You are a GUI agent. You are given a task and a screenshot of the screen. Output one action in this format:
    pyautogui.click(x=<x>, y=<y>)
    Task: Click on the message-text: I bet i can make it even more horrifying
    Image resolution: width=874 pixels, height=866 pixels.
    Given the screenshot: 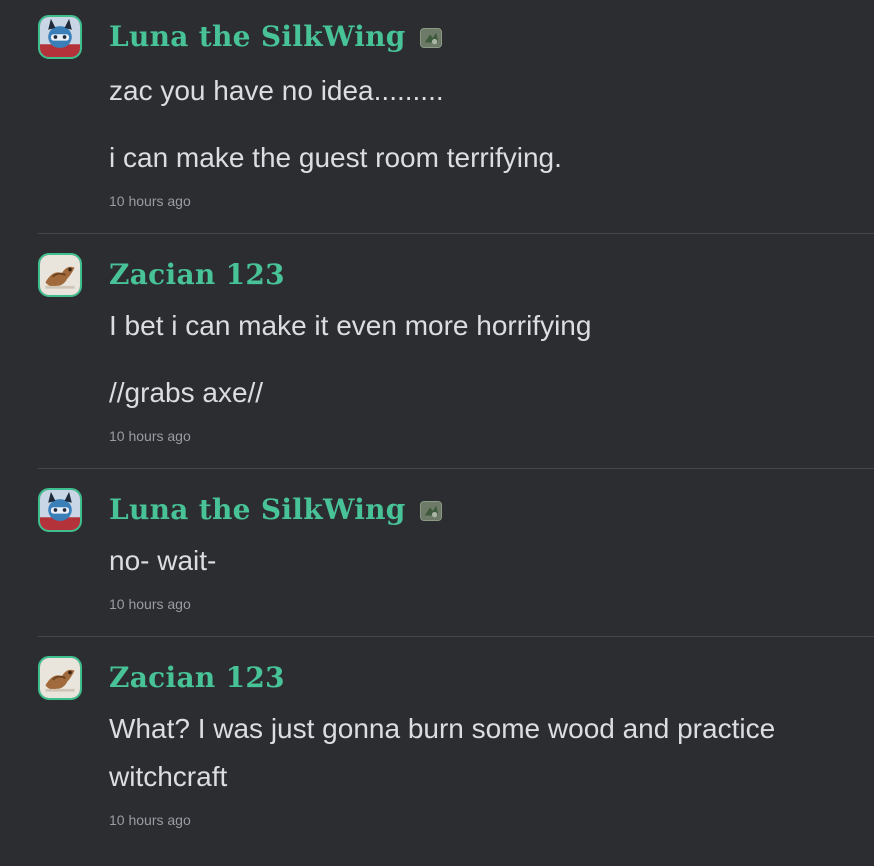 What is the action you would take?
    pyautogui.click(x=350, y=325)
    